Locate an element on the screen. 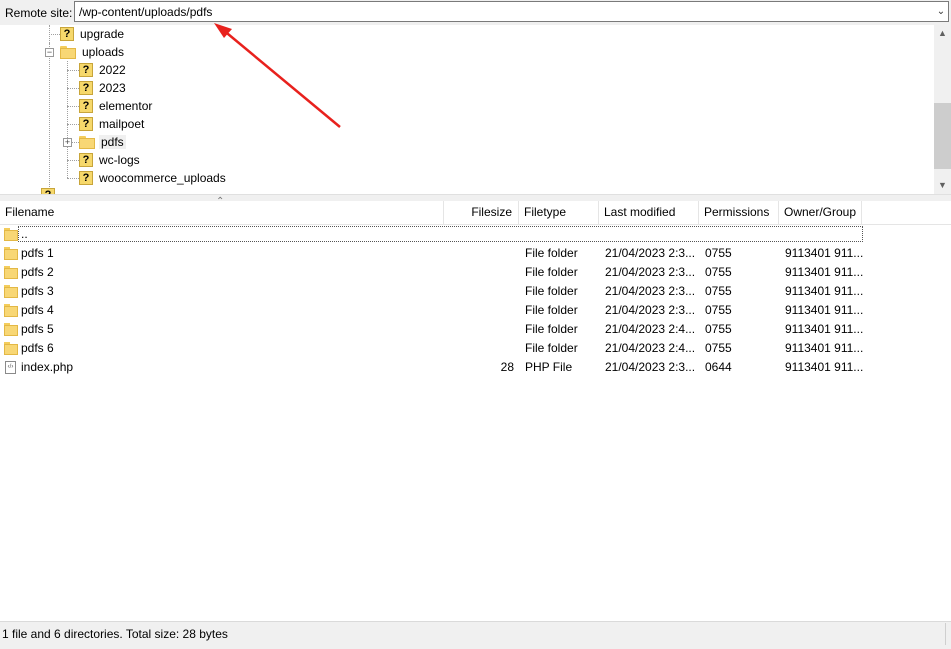 The image size is (951, 649). tree-scrollbar-thumb is located at coordinates (942, 136).